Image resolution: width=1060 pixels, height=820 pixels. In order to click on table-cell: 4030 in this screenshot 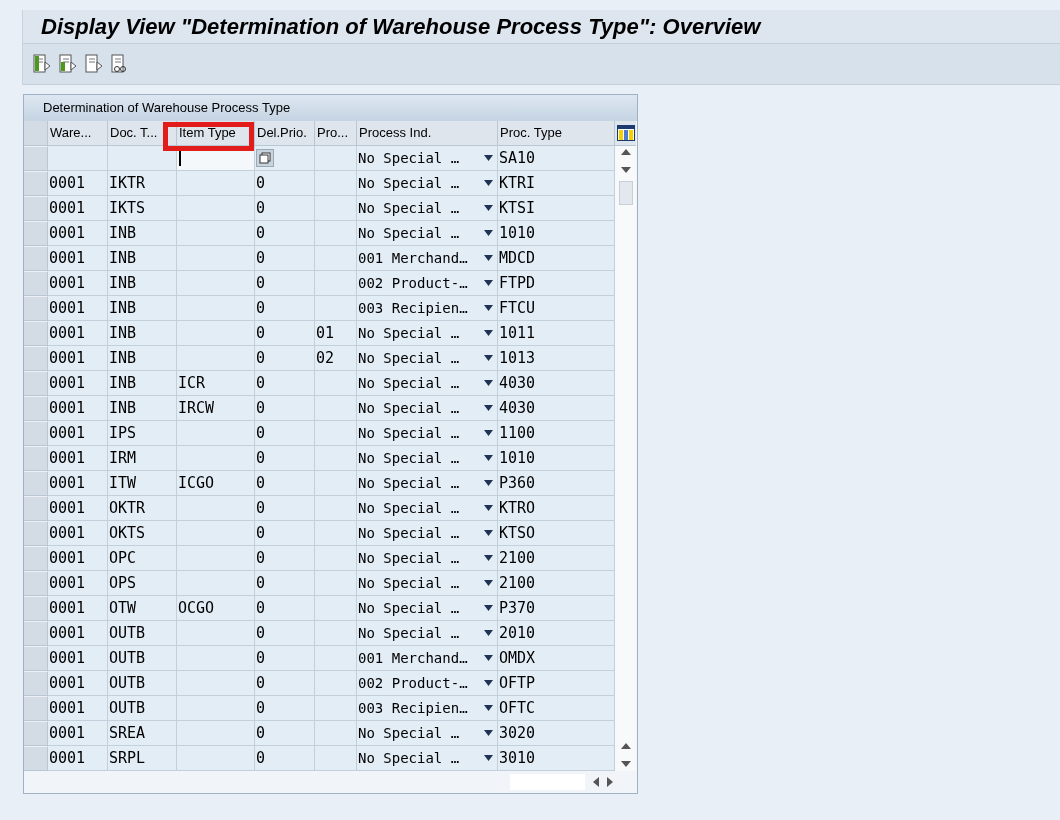, I will do `click(556, 408)`.